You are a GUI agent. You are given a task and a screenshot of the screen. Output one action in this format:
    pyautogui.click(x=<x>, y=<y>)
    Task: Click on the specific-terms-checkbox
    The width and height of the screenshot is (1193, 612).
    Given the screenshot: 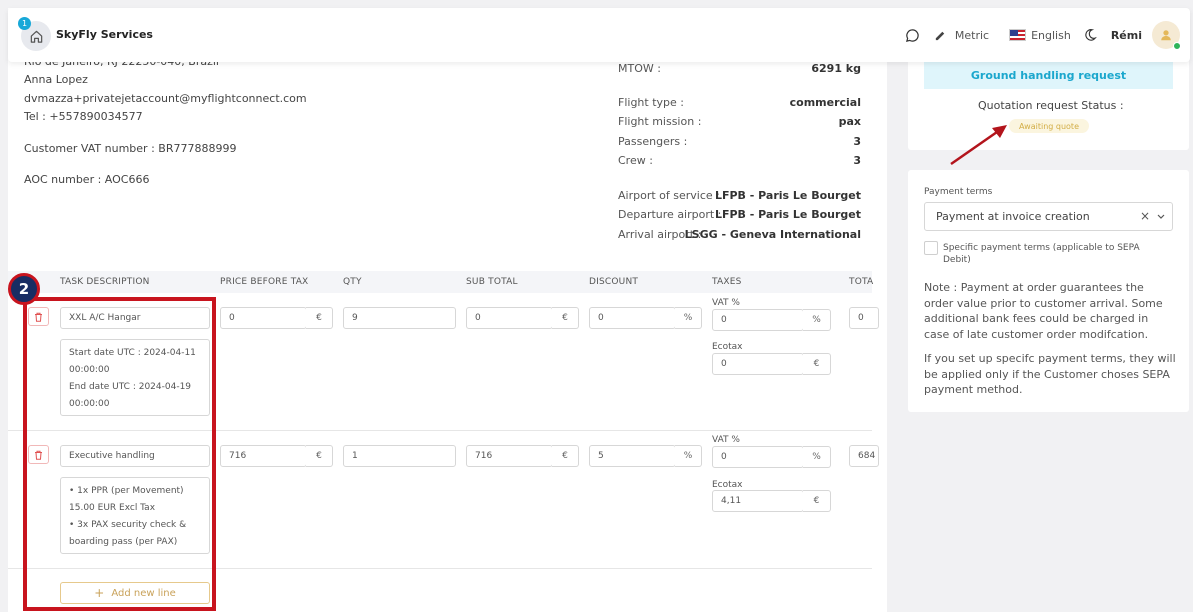 What is the action you would take?
    pyautogui.click(x=931, y=248)
    